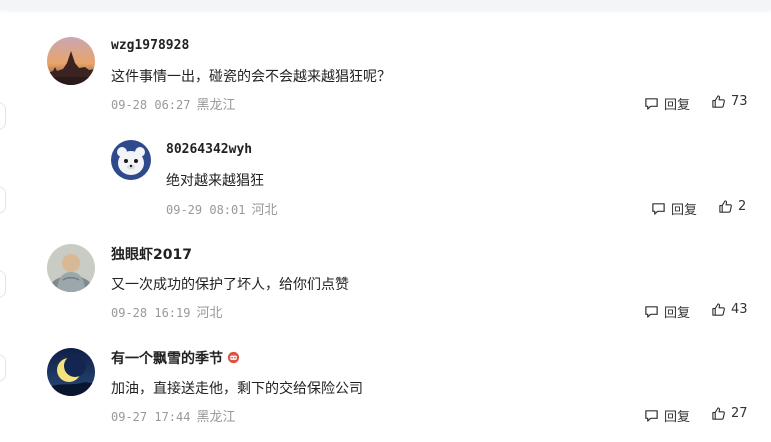  Describe the element at coordinates (151, 105) in the screenshot. I see `comment-date: 09-28 06:27` at that location.